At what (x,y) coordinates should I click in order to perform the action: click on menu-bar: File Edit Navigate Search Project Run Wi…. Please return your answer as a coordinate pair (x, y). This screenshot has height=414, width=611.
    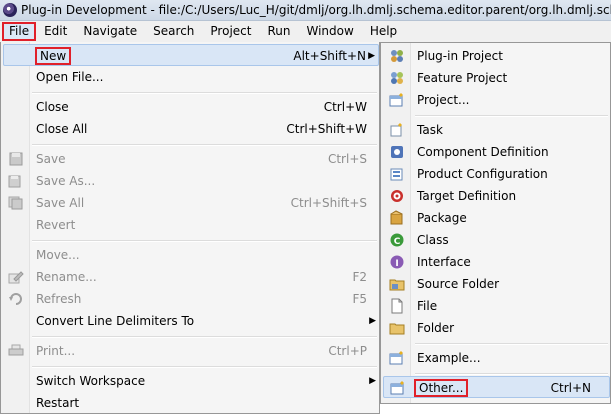
    Looking at the image, I should click on (305, 32).